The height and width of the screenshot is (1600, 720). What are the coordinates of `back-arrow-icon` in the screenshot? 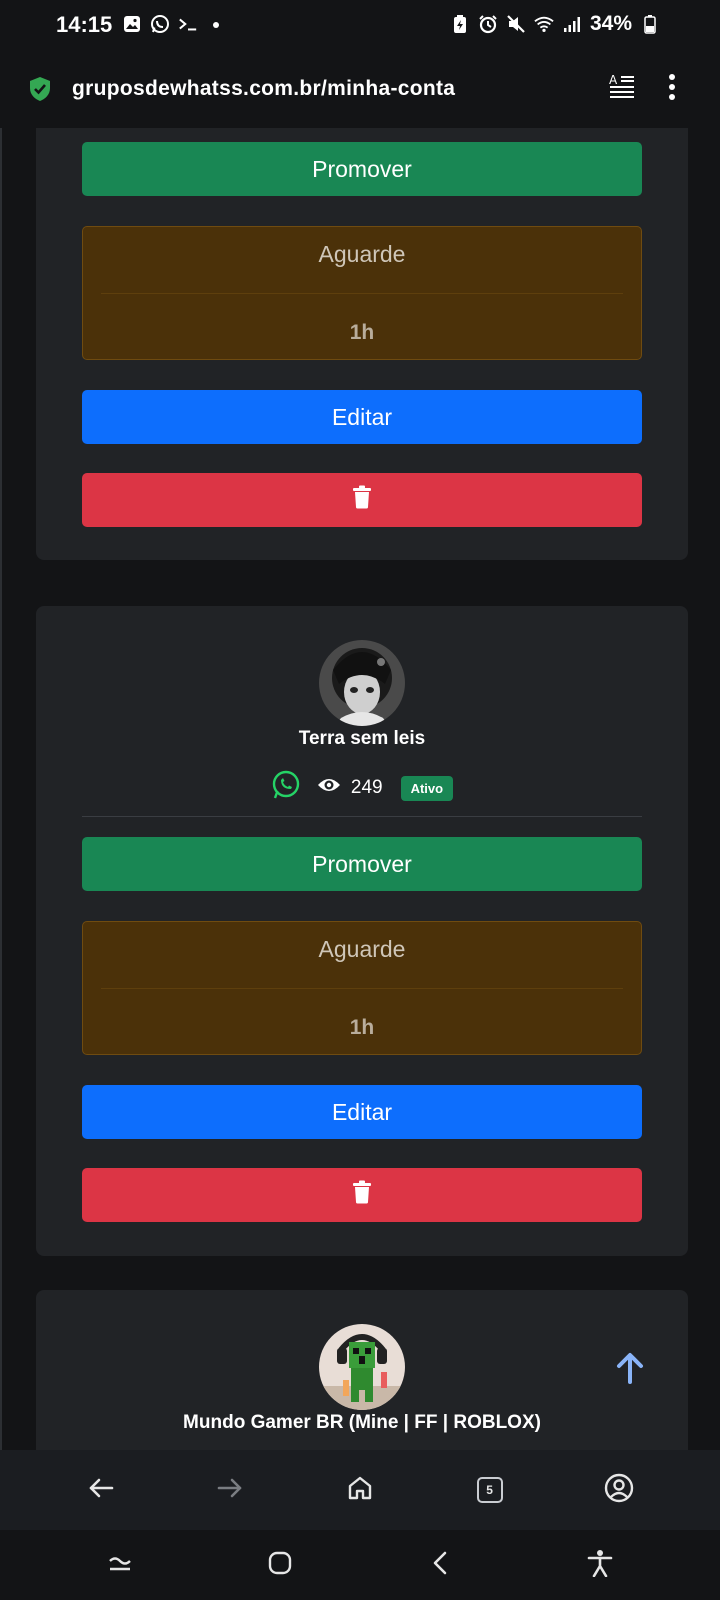 It's located at (101, 1490).